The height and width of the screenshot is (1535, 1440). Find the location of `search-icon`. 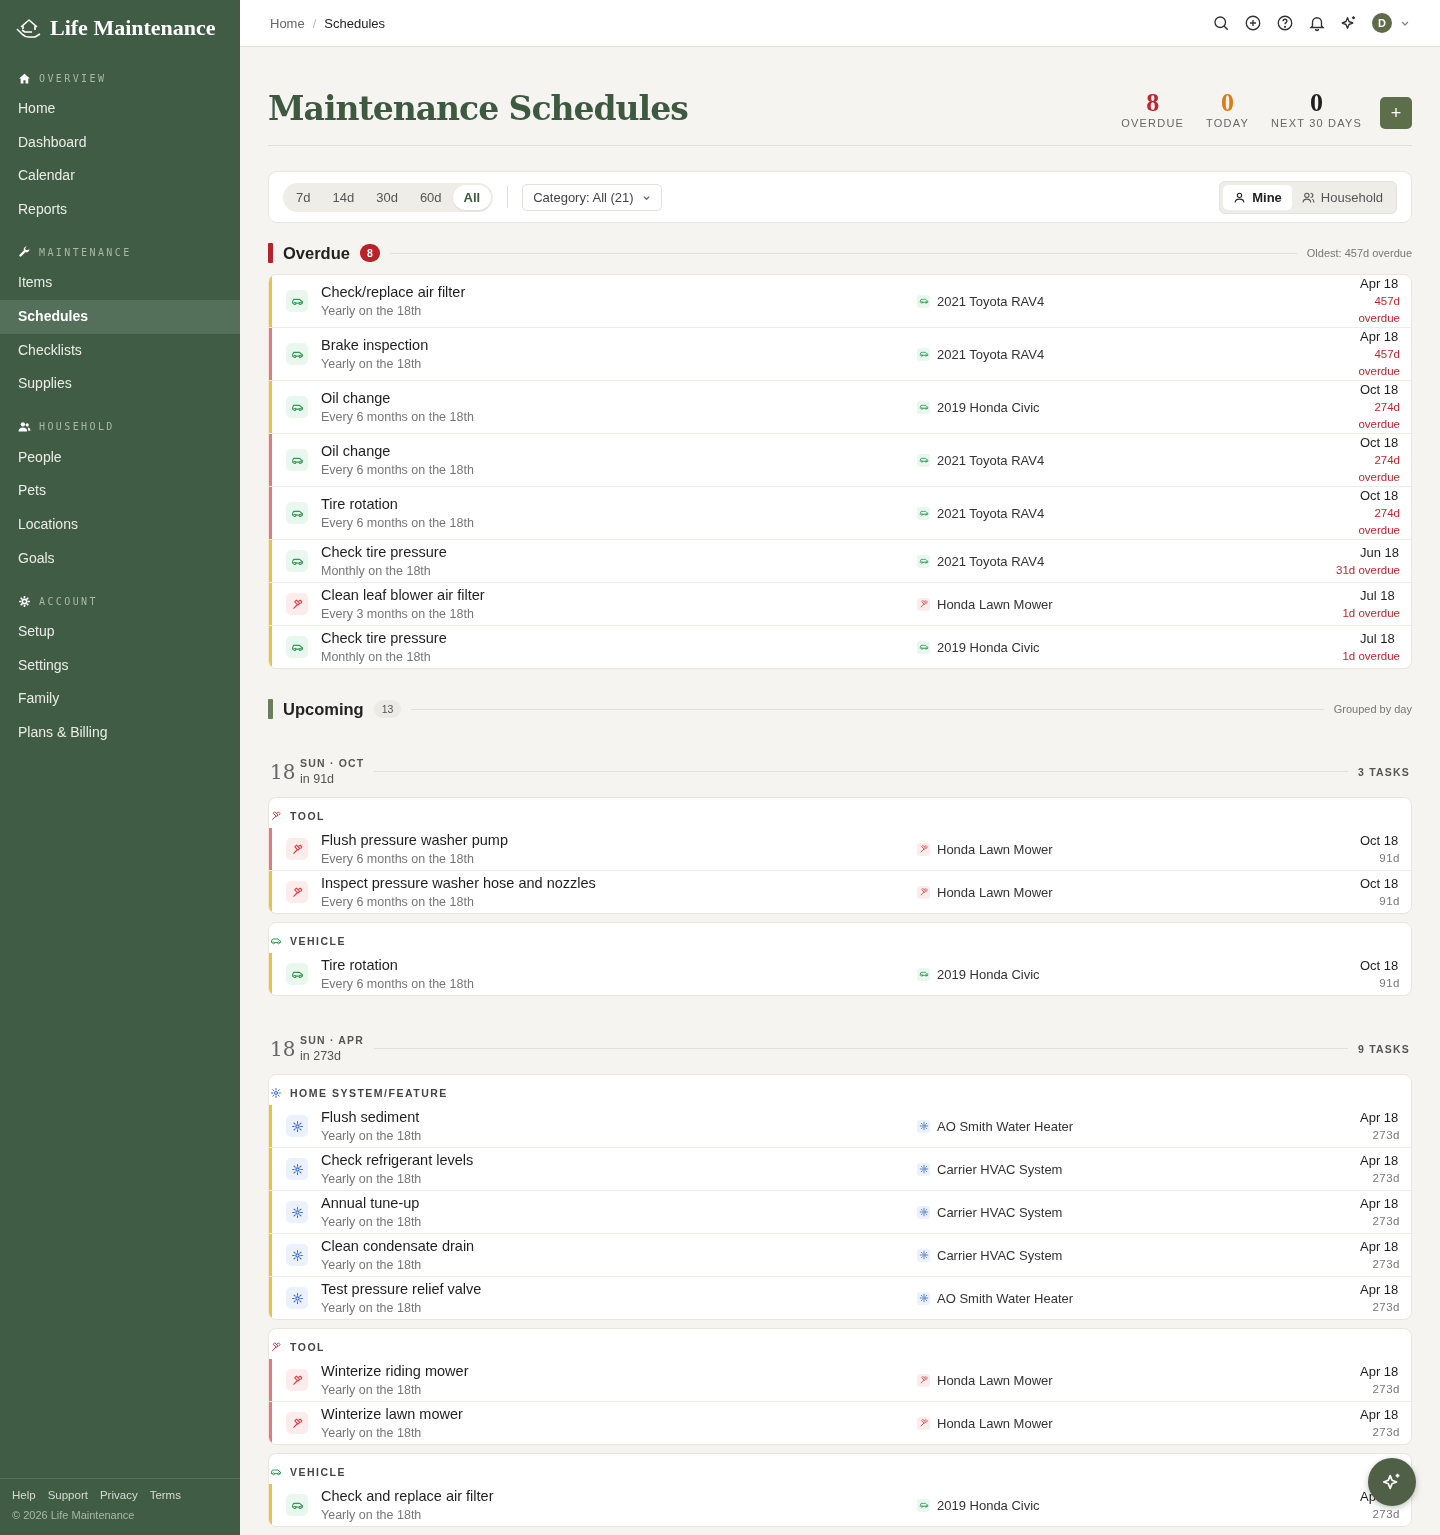

search-icon is located at coordinates (1221, 23).